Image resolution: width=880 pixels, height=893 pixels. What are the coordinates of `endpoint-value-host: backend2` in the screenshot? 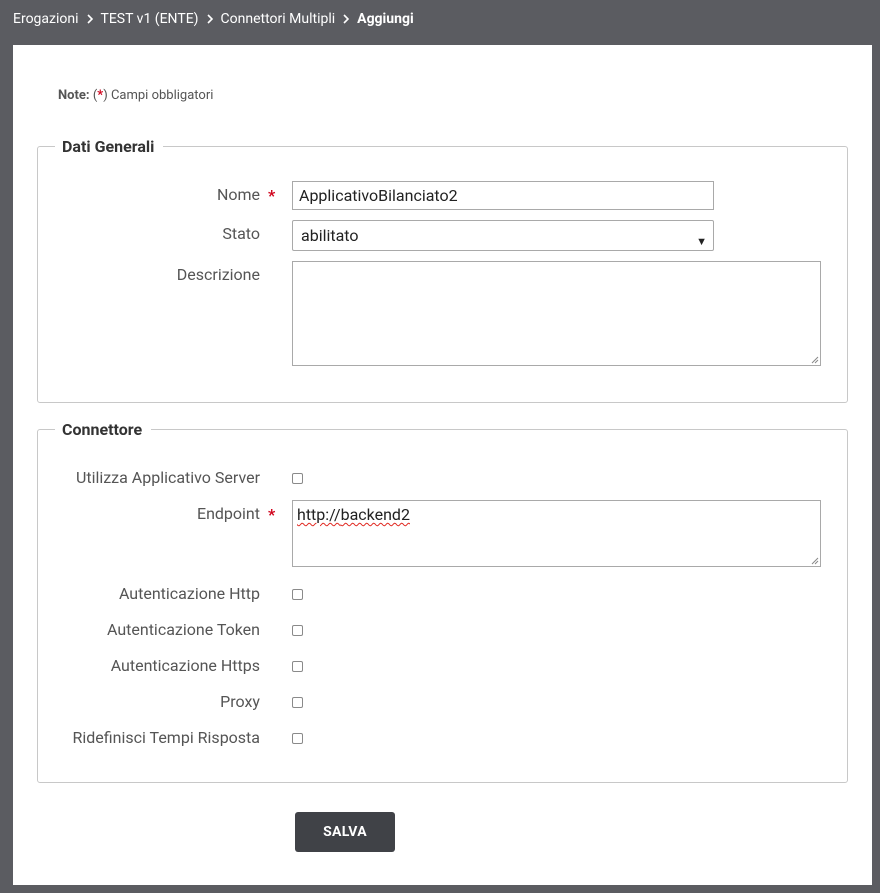 It's located at (375, 514).